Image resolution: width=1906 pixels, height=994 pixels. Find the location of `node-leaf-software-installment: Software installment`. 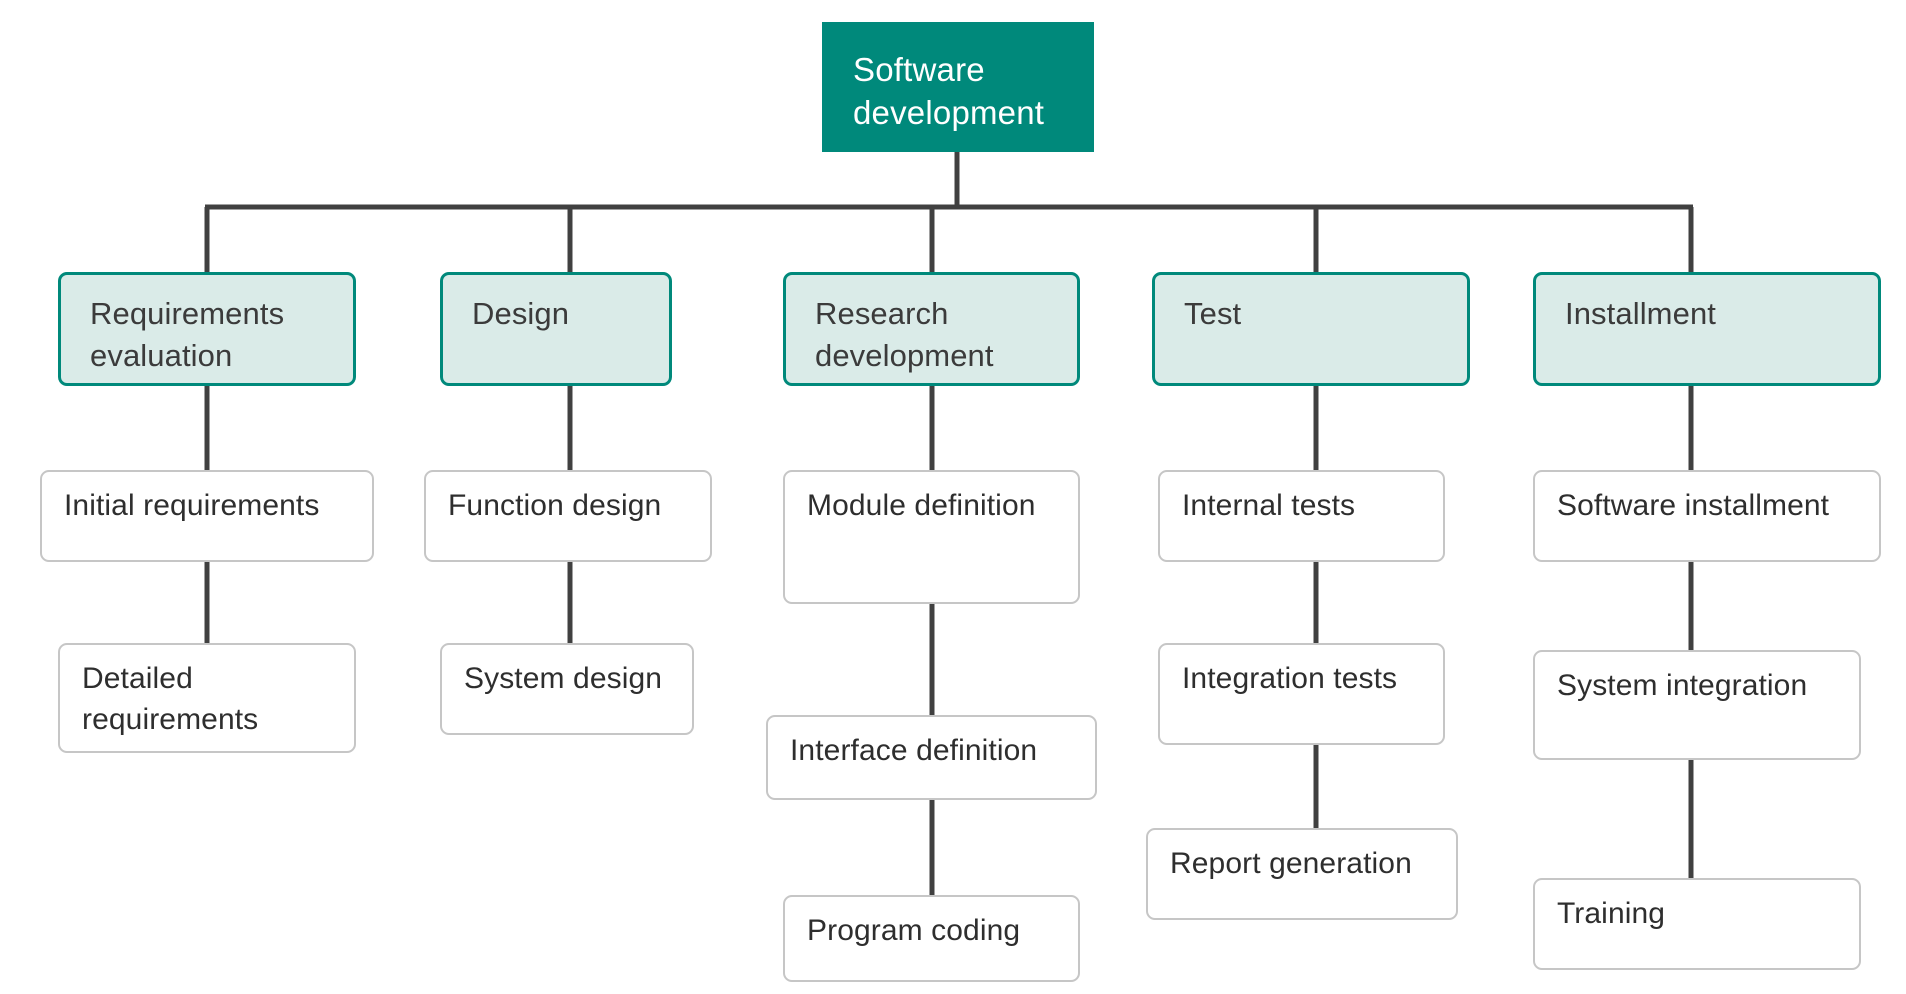

node-leaf-software-installment: Software installment is located at coordinates (1707, 516).